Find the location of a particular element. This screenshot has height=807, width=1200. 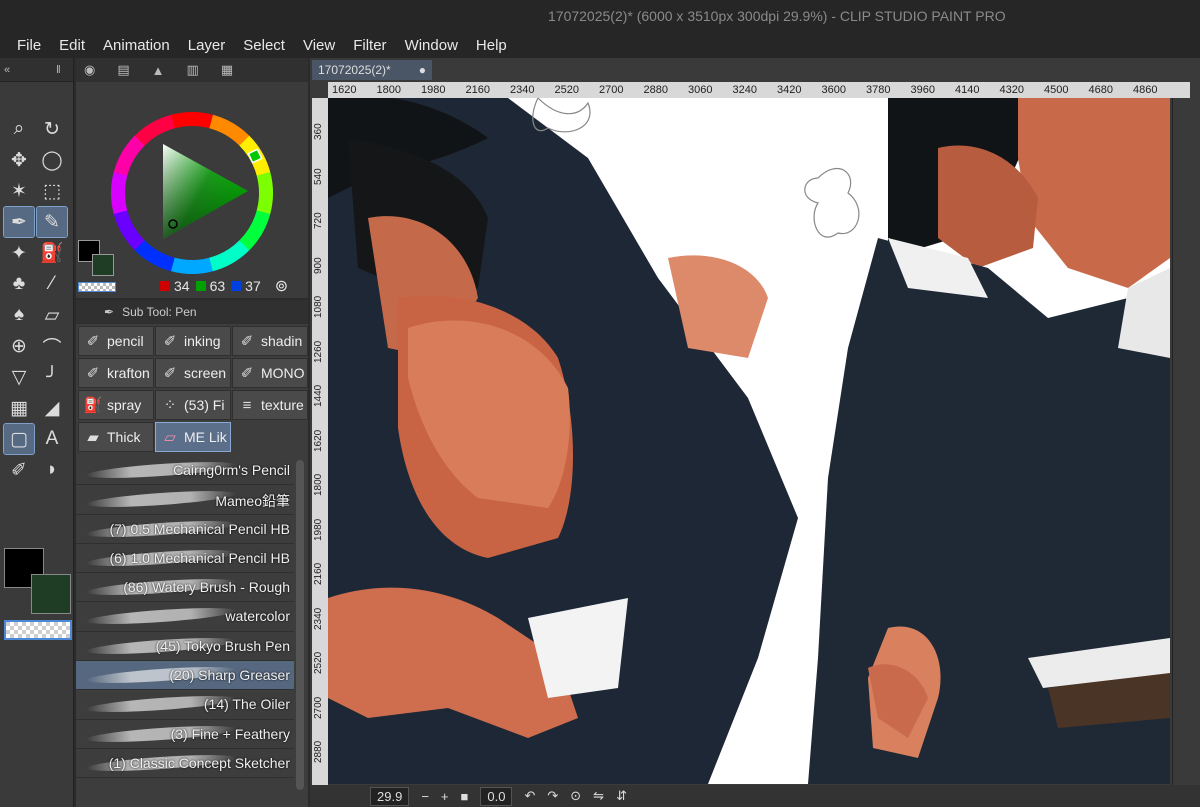

subtool-group-button: ✐ krafton is located at coordinates (116, 373).